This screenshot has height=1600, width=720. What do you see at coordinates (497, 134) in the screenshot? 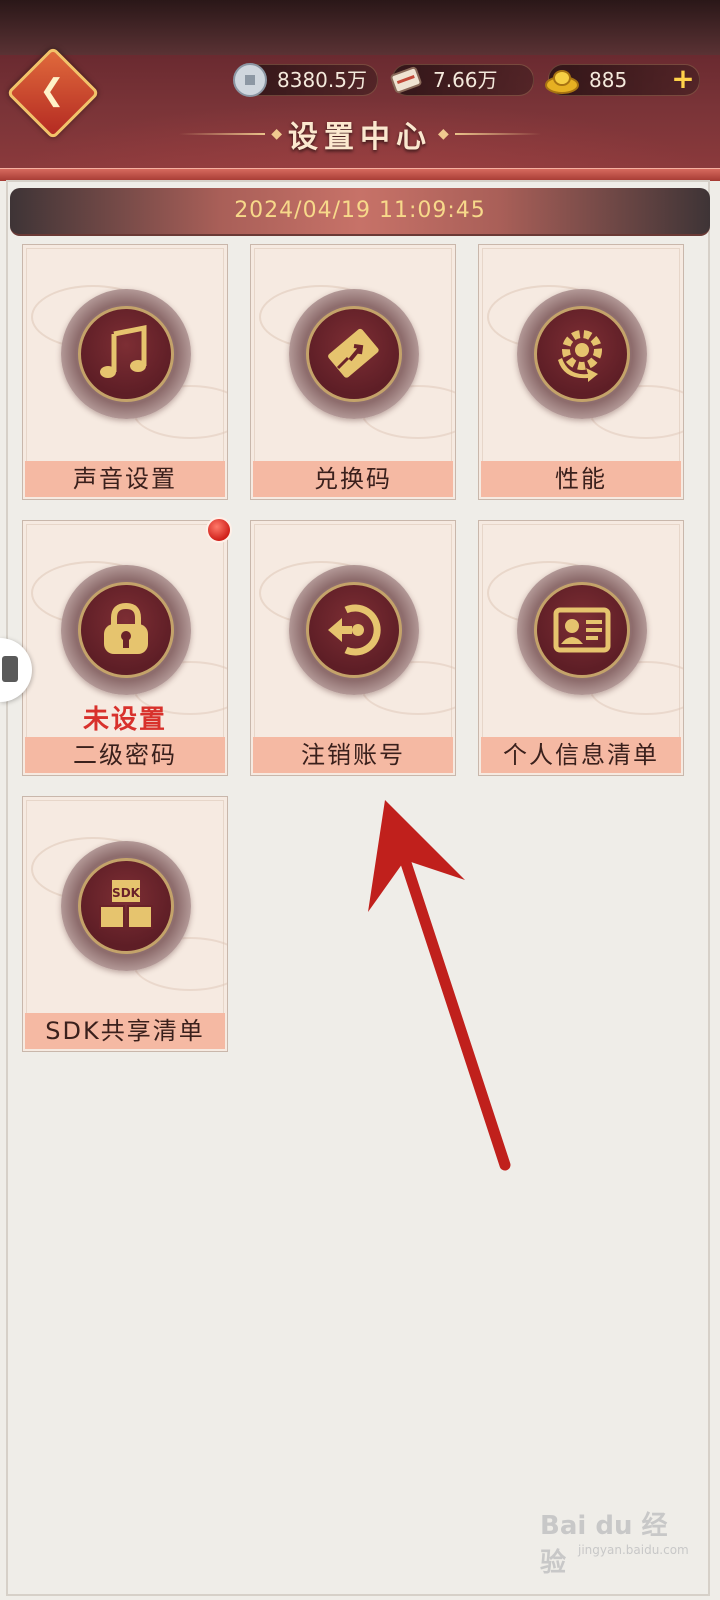
I see `title-divider-right` at bounding box center [497, 134].